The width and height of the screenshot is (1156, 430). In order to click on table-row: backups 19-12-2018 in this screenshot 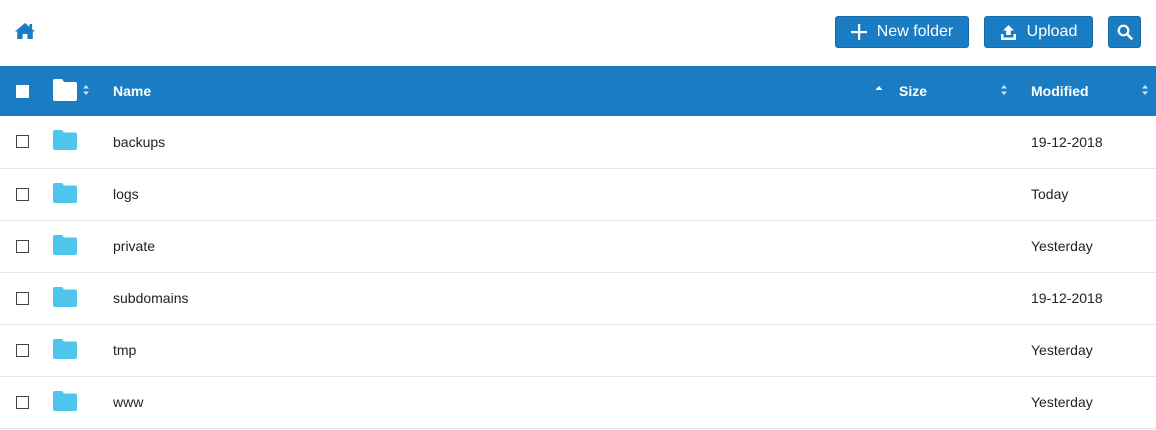, I will do `click(578, 142)`.